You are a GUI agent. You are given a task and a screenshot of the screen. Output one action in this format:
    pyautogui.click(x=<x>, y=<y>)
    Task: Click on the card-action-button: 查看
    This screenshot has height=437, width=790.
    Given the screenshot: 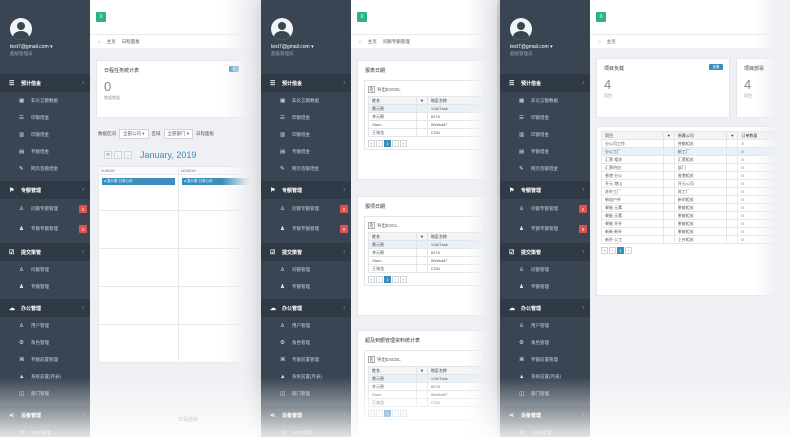 What is the action you would take?
    pyautogui.click(x=716, y=67)
    